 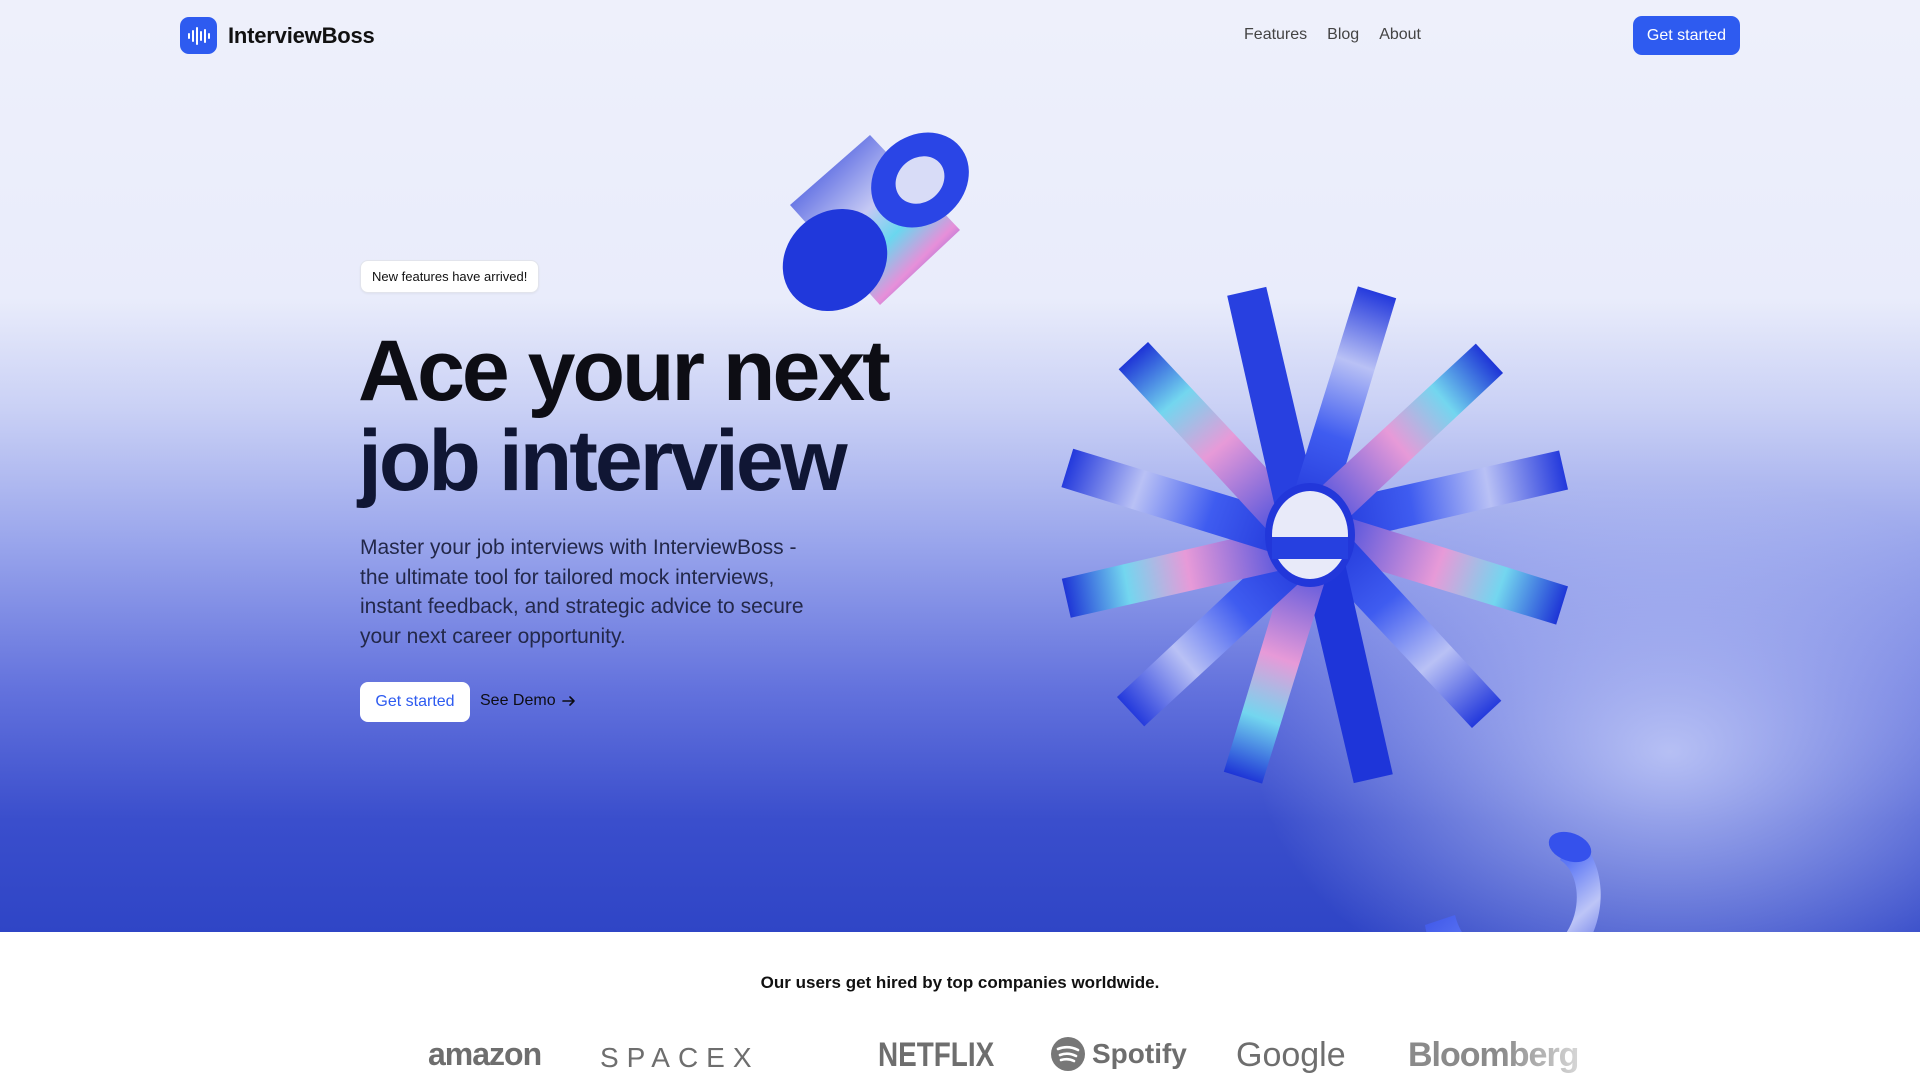 I want to click on see-demo-label: See Demo, so click(x=518, y=700).